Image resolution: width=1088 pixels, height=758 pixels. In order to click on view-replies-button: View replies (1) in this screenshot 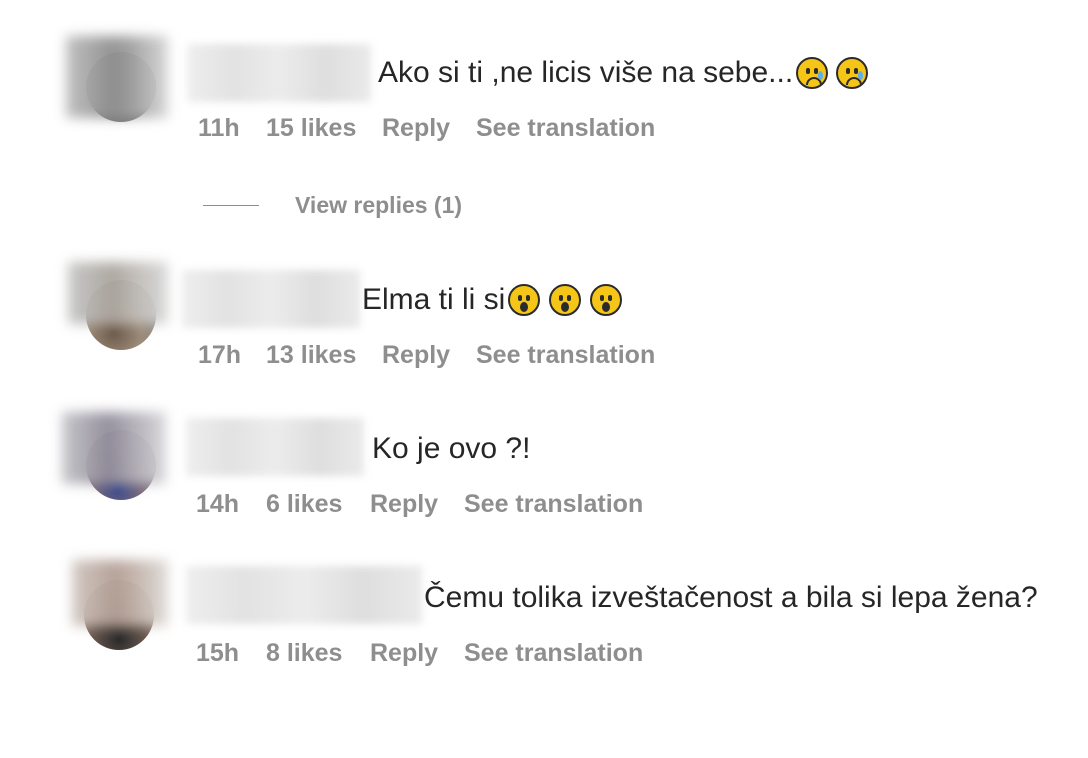, I will do `click(332, 205)`.